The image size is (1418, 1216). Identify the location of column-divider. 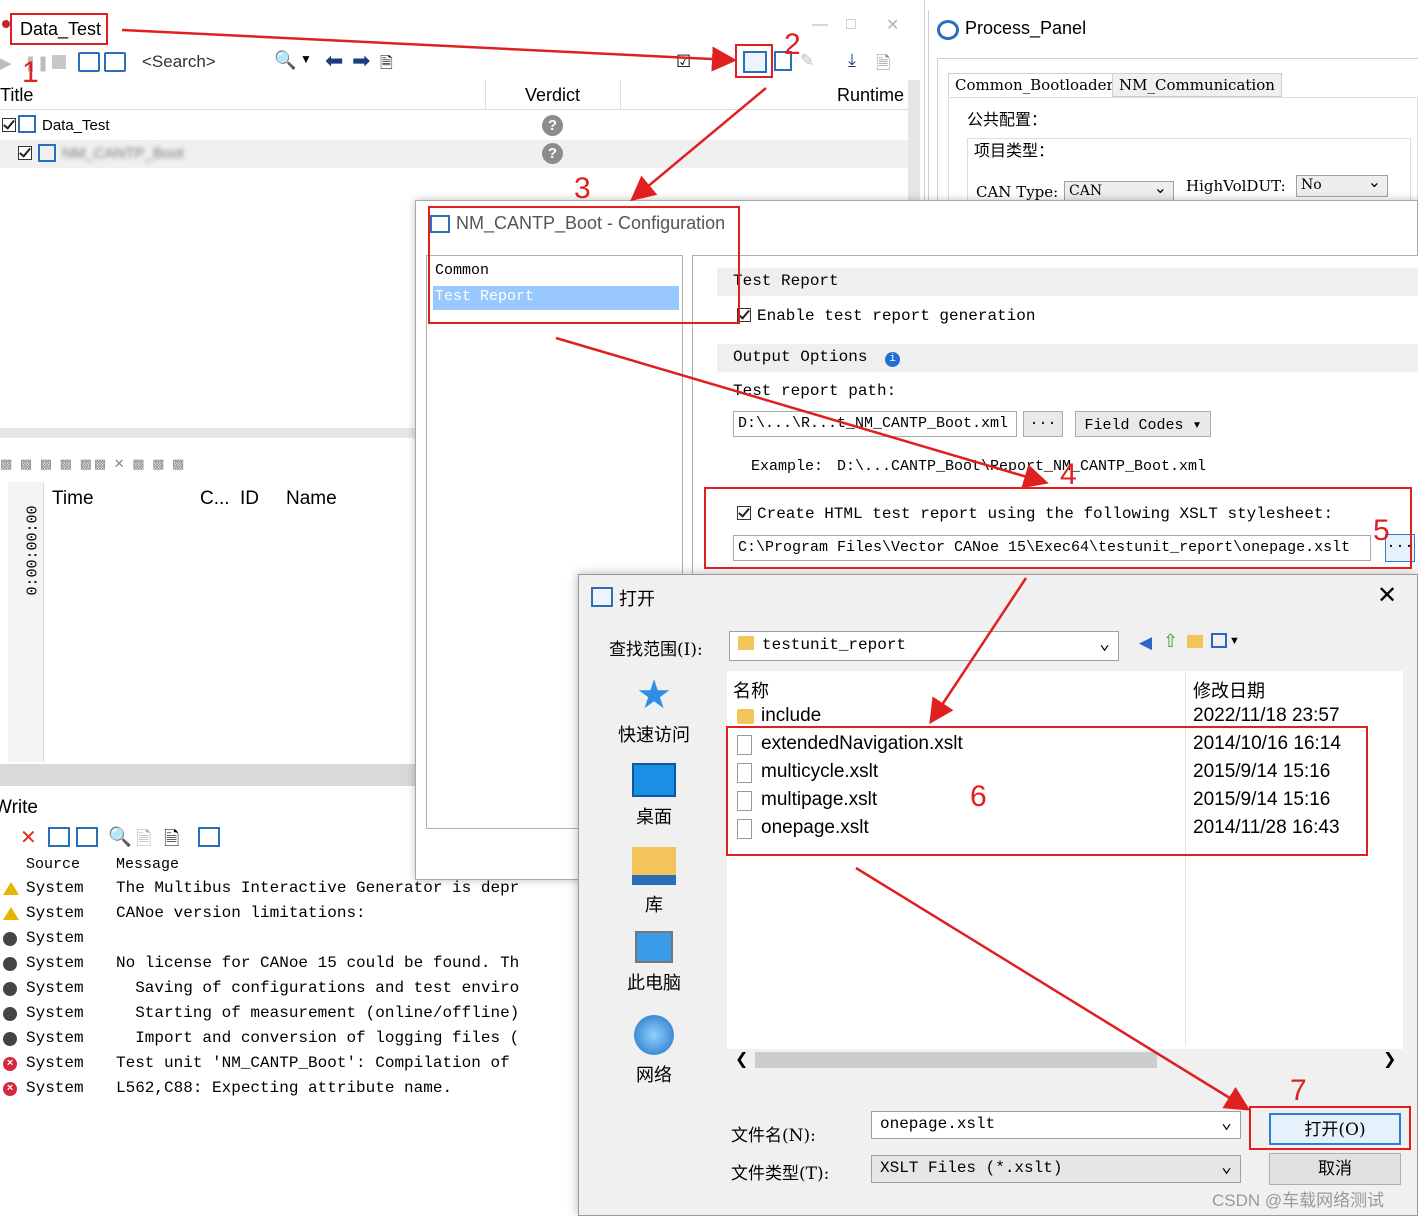
(620, 95).